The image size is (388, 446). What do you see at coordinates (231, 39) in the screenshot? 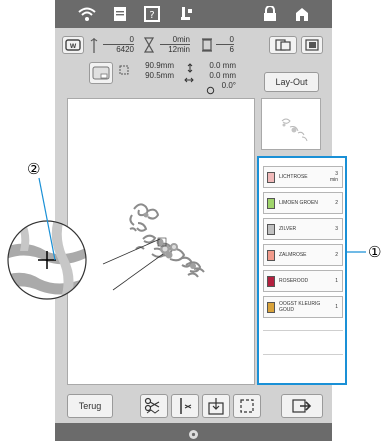
I see `color-current: 0` at bounding box center [231, 39].